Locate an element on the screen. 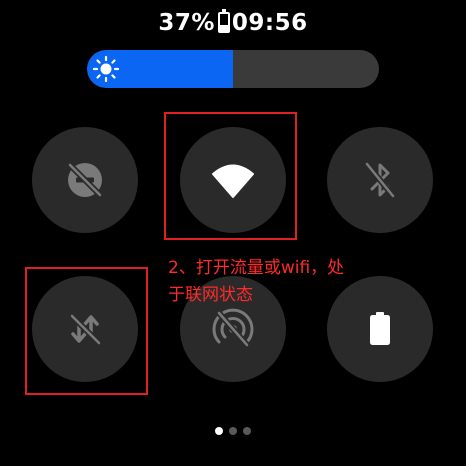  clock-time: 09:56 is located at coordinates (269, 23).